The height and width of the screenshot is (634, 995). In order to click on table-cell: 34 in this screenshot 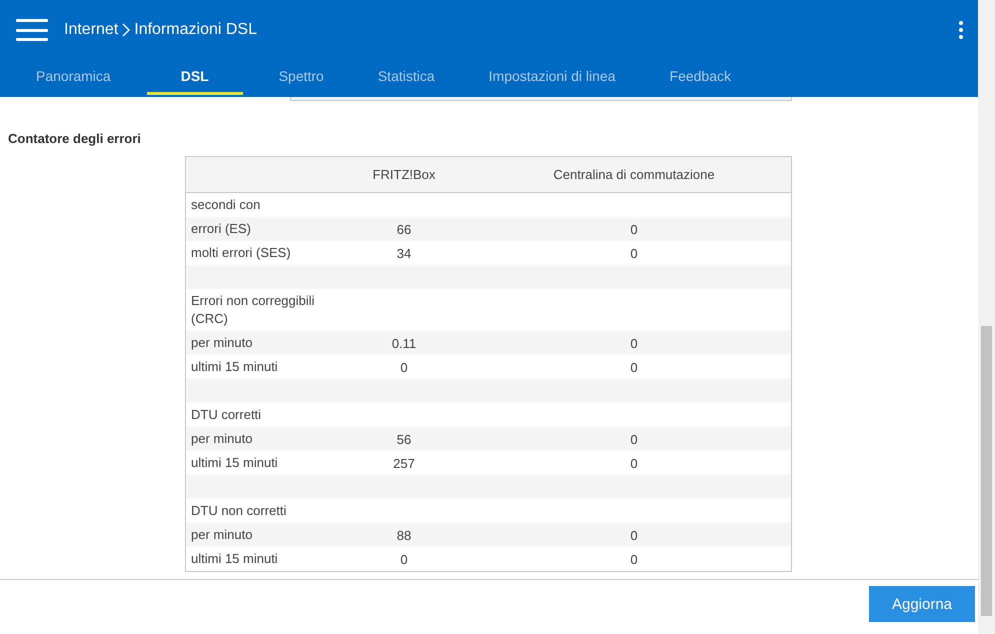, I will do `click(404, 253)`.